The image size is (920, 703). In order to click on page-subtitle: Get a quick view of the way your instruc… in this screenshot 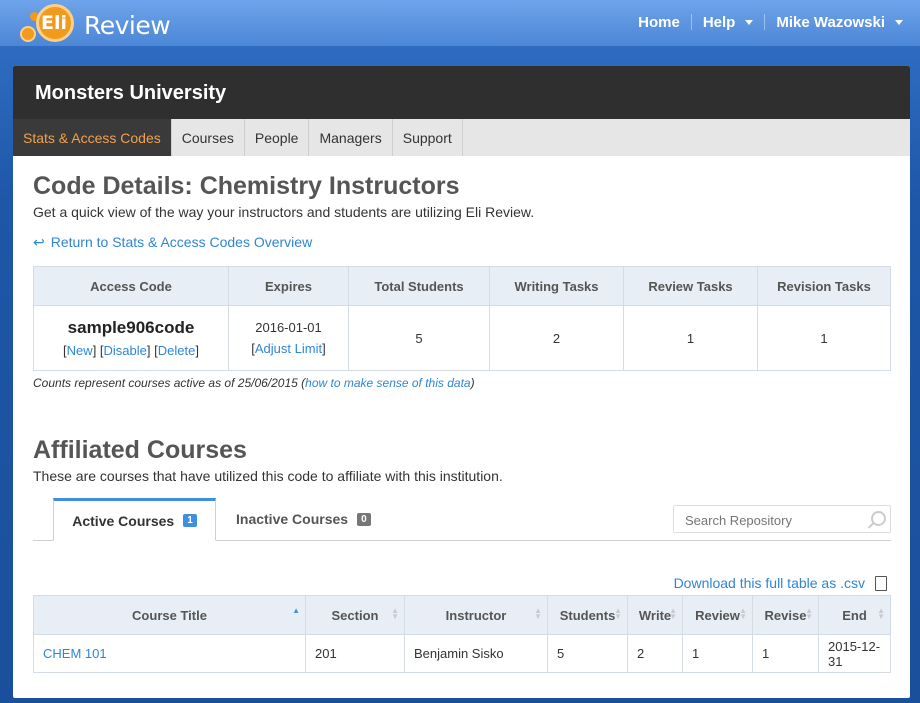, I will do `click(284, 212)`.